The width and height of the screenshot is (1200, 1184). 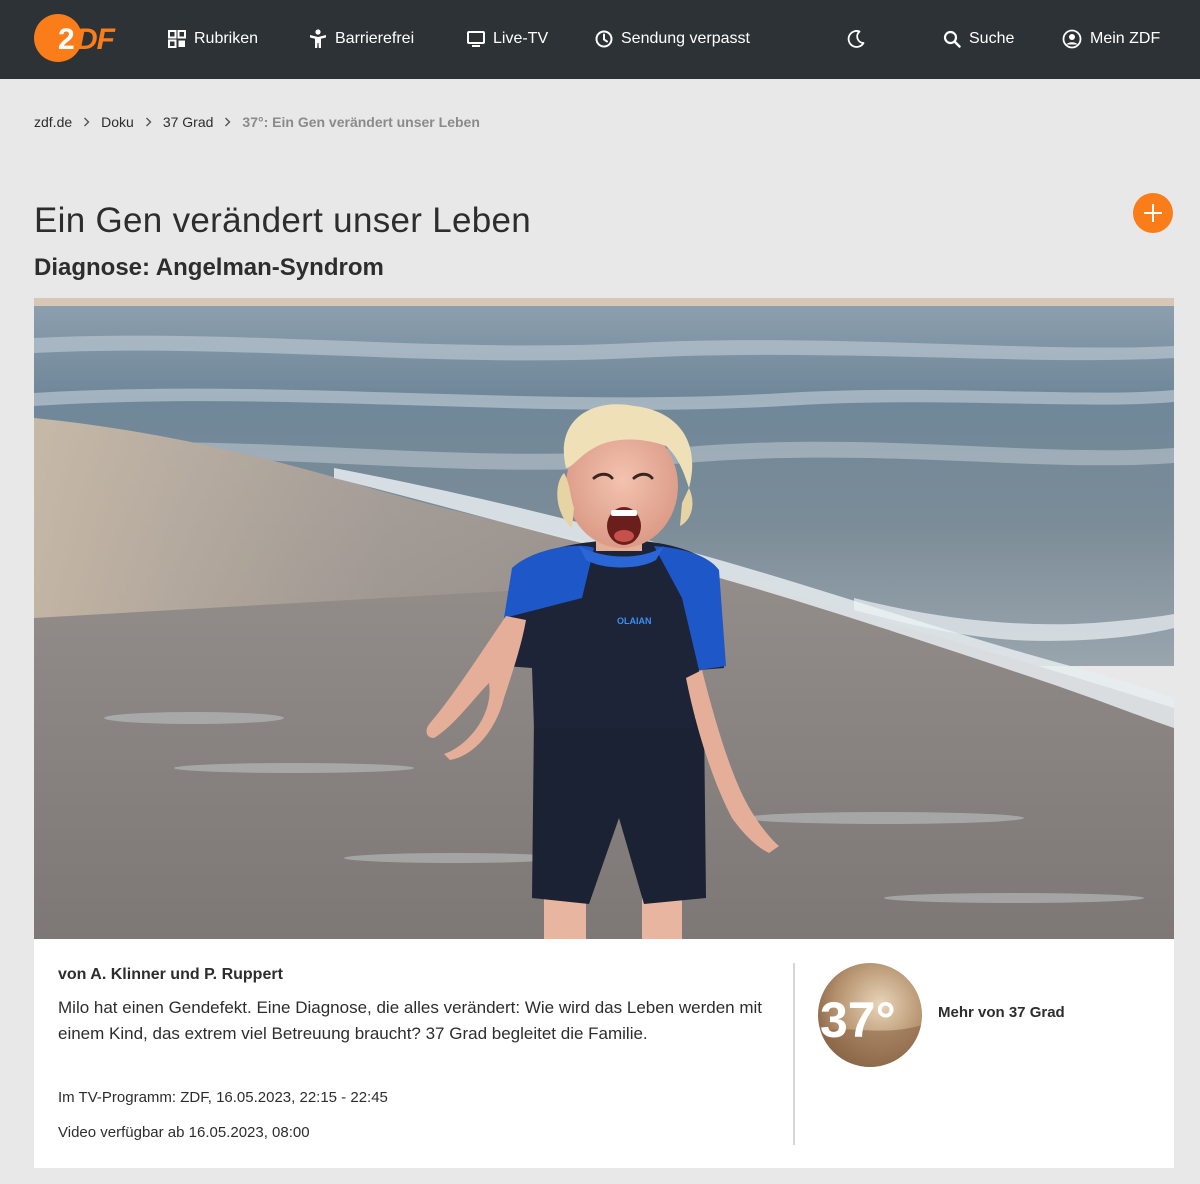 I want to click on zdf-logo-graphic: 2 DF, so click(x=75, y=38).